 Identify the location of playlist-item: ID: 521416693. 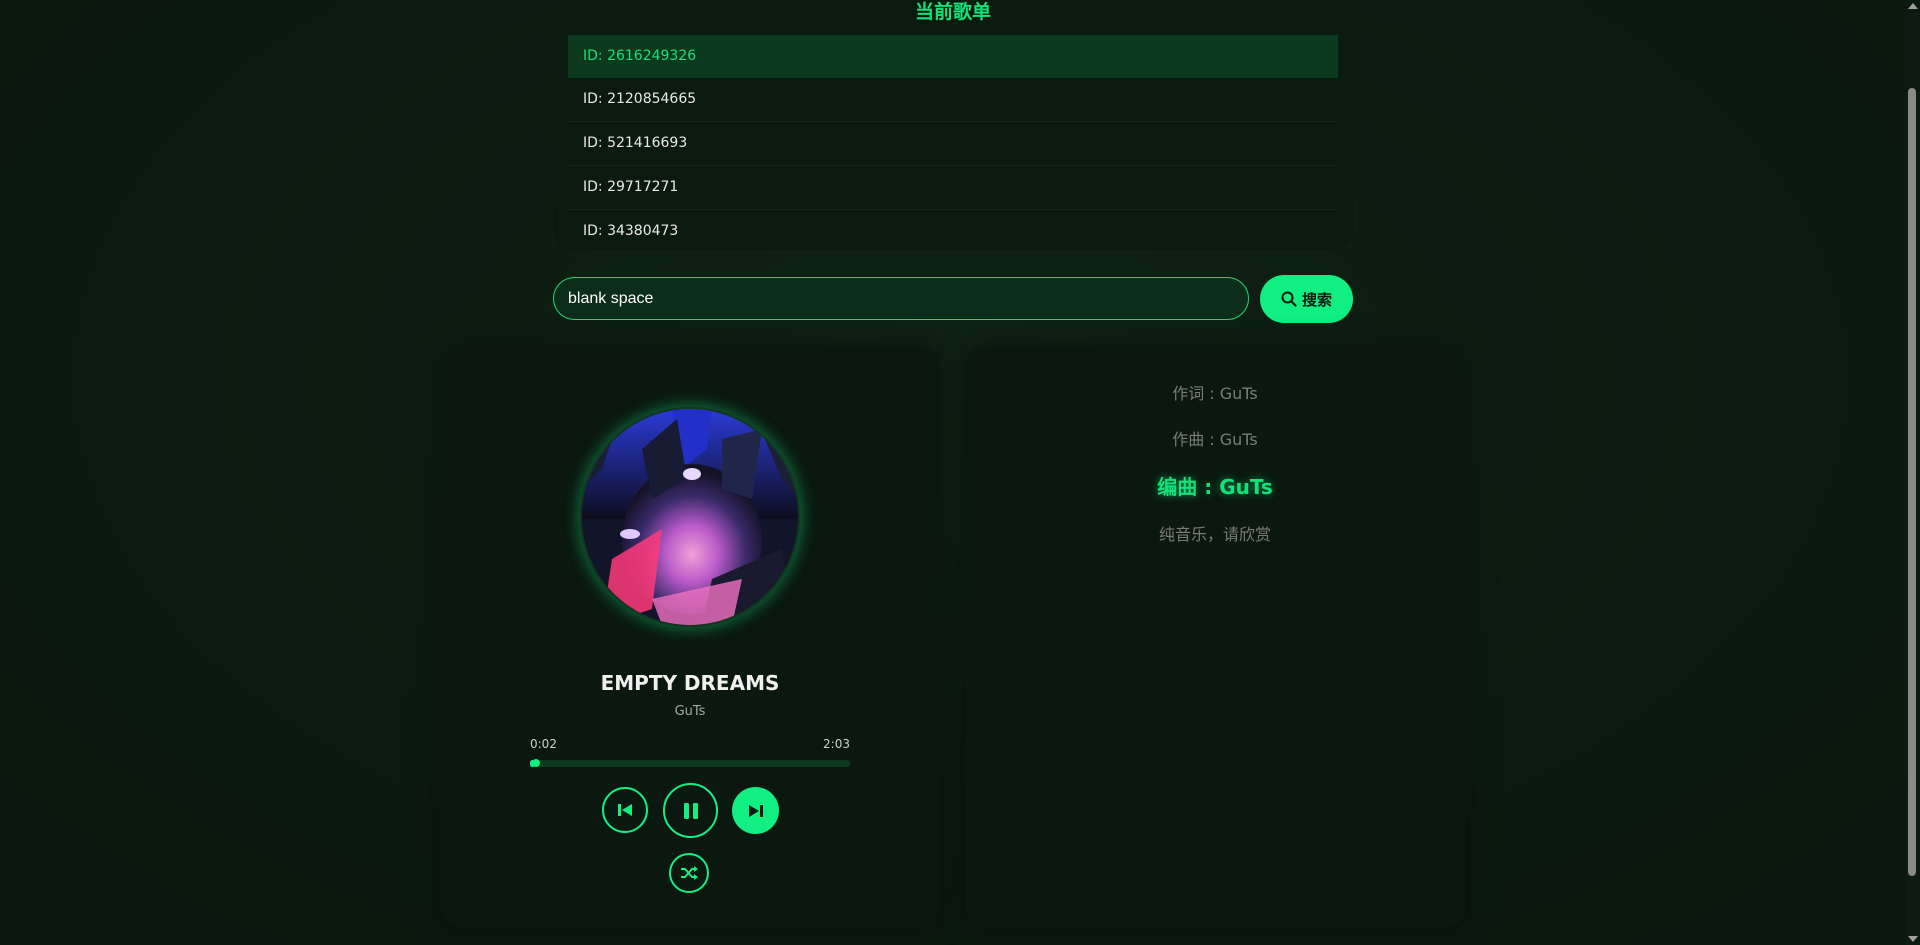
(953, 144).